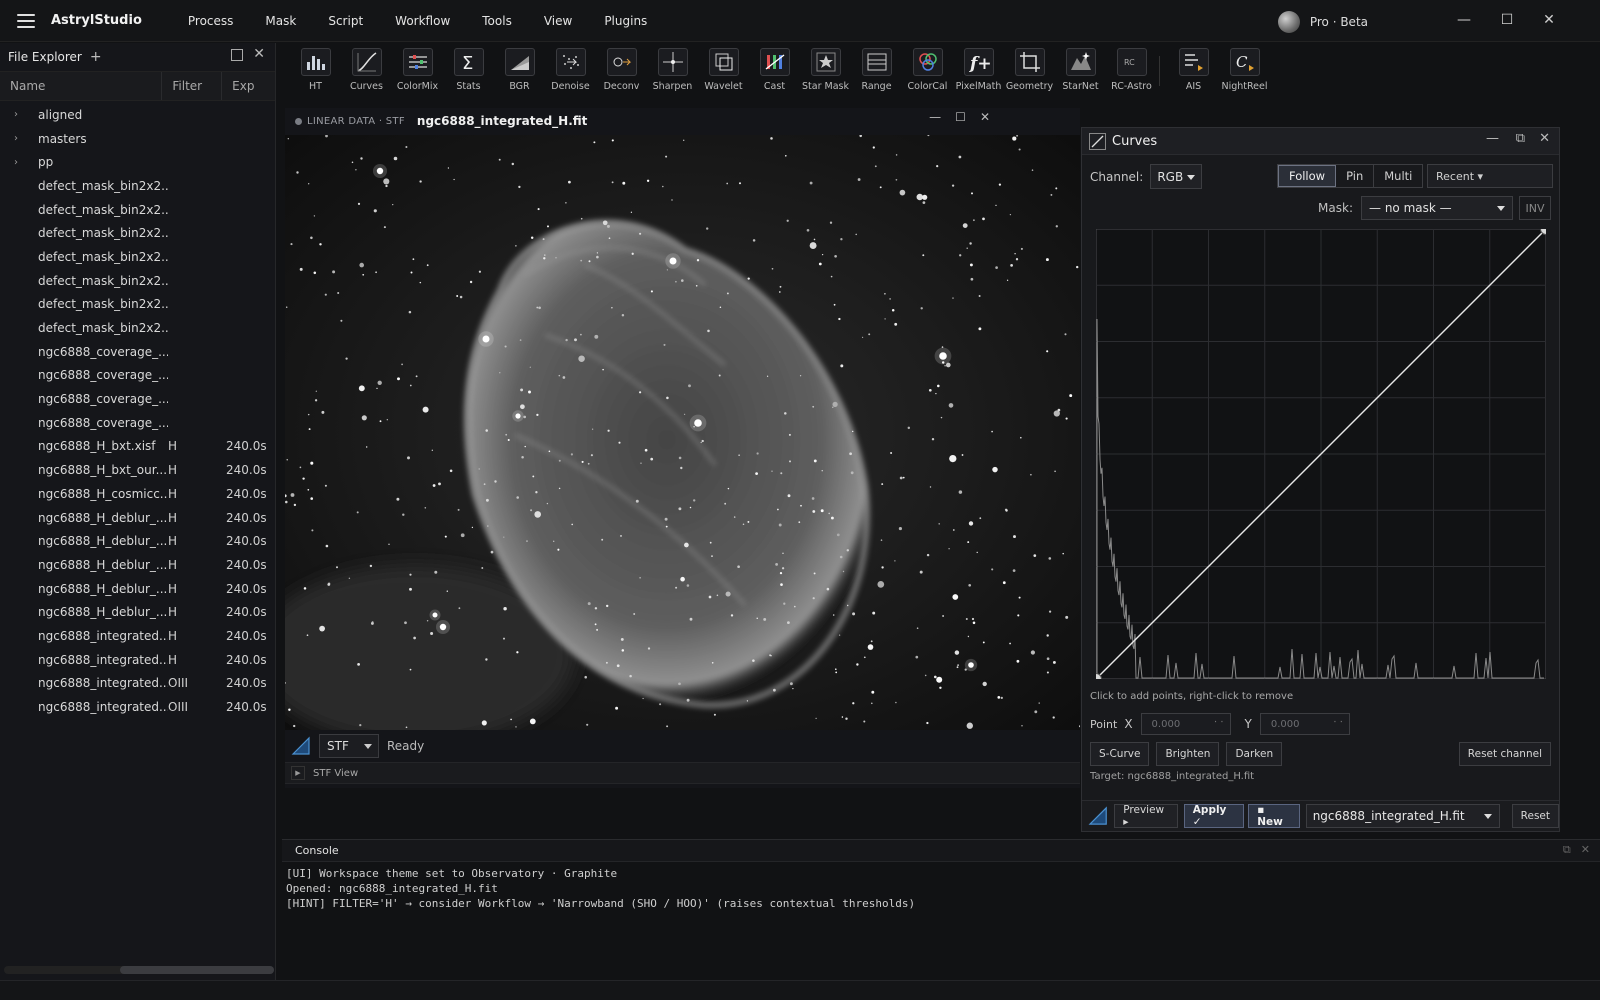 The image size is (1600, 1000). Describe the element at coordinates (1185, 724) in the screenshot. I see `point-x-input: 0.000` at that location.